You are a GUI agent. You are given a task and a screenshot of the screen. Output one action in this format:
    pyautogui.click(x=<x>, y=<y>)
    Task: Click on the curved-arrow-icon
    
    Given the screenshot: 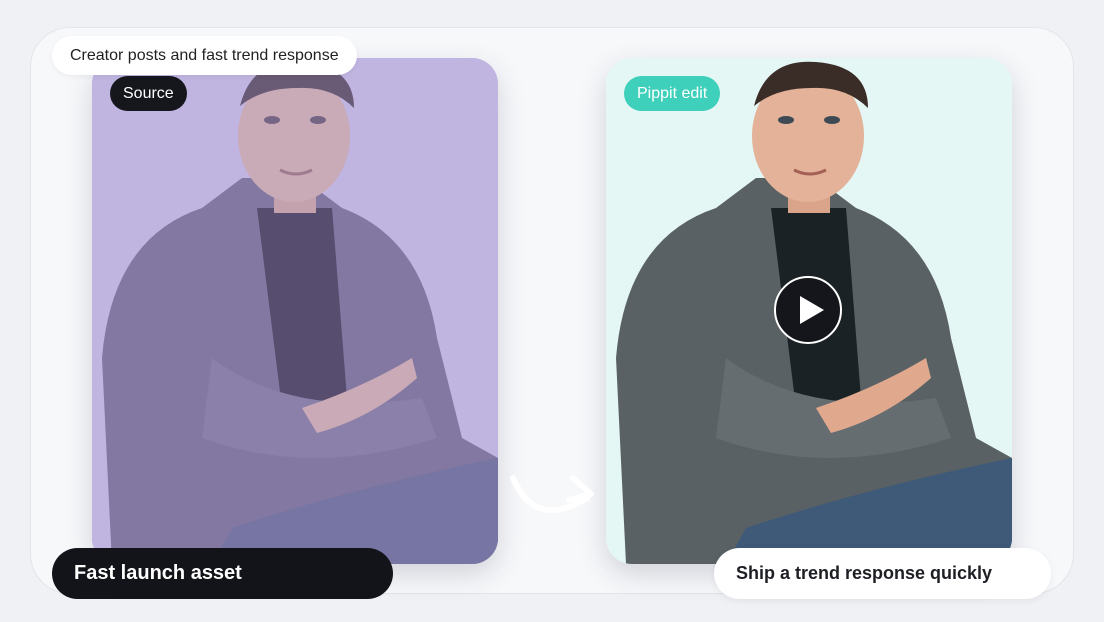 What is the action you would take?
    pyautogui.click(x=552, y=494)
    